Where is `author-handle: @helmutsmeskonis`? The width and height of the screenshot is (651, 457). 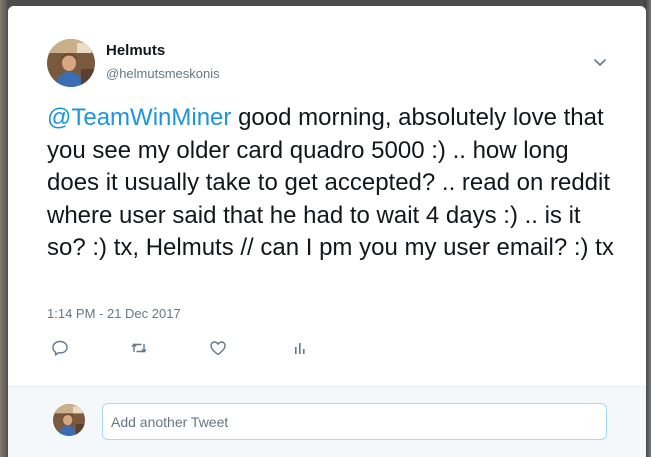 author-handle: @helmutsmeskonis is located at coordinates (163, 73).